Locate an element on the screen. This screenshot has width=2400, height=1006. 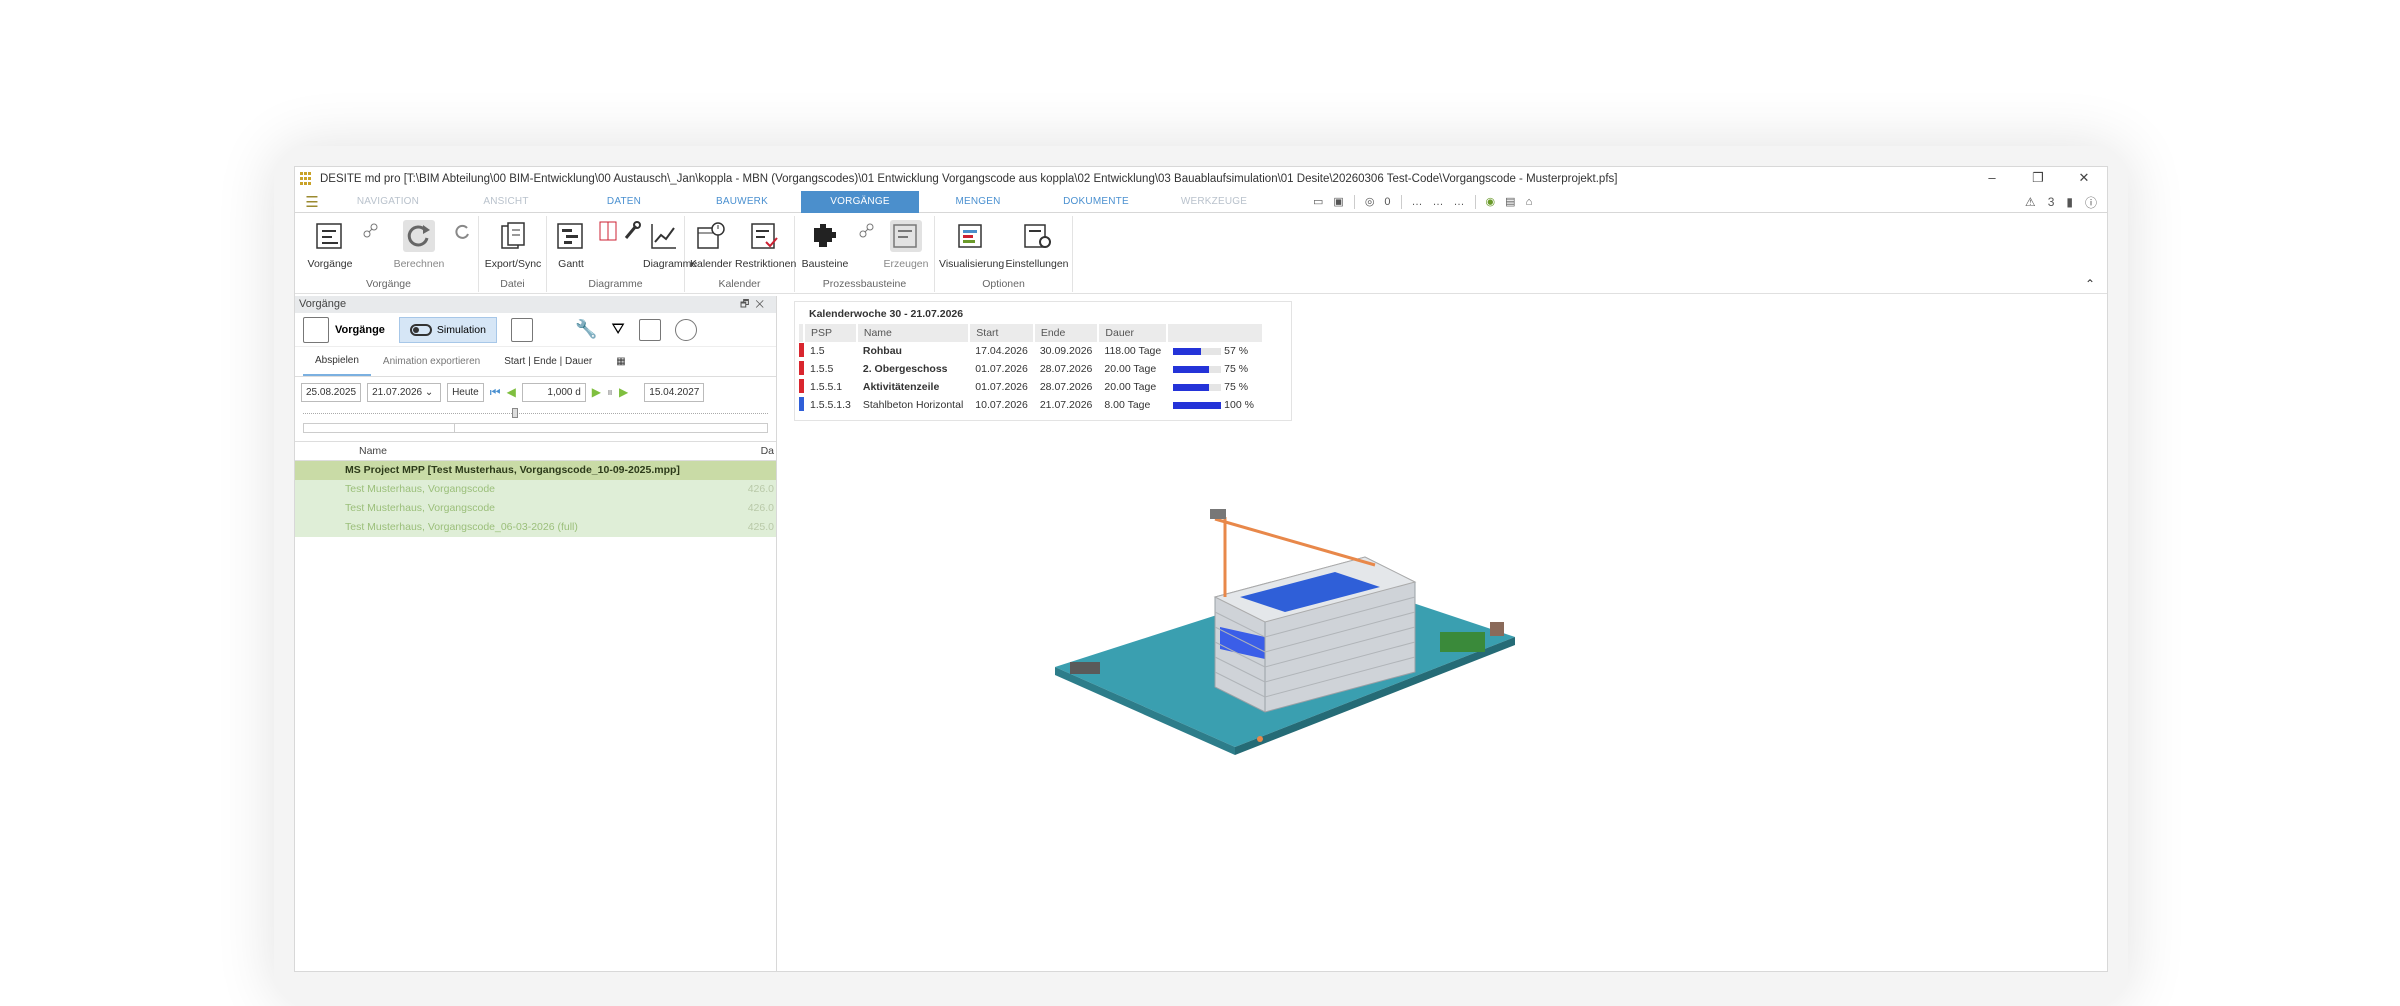
filter-icon: ⛛ is located at coordinates (617, 330).